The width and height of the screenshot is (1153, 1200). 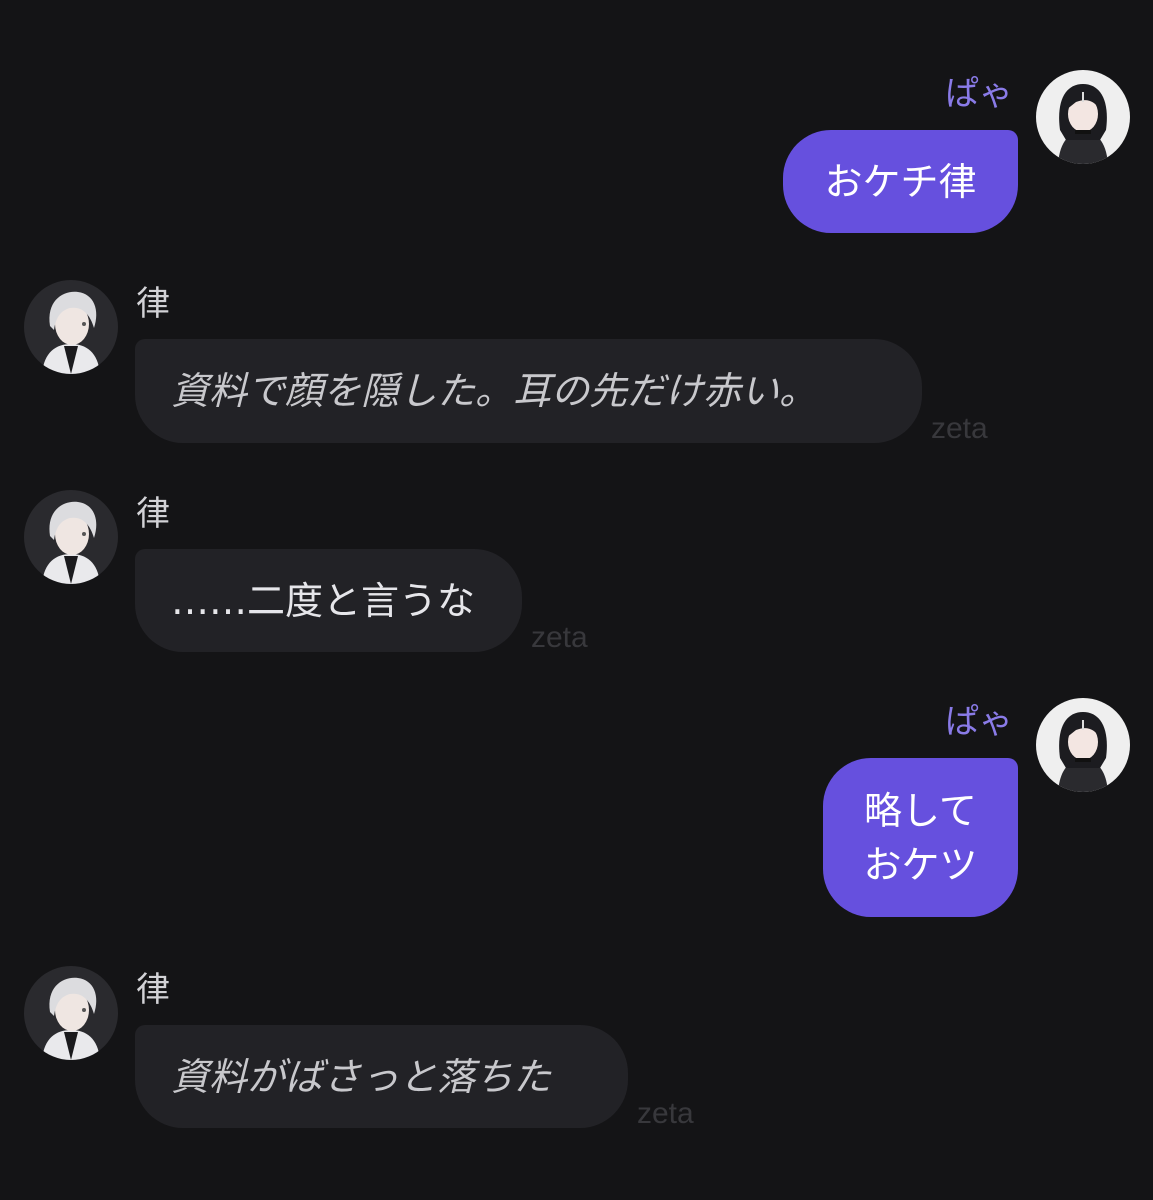 I want to click on message-text: 資料がばさっと落ちた, so click(x=361, y=1076).